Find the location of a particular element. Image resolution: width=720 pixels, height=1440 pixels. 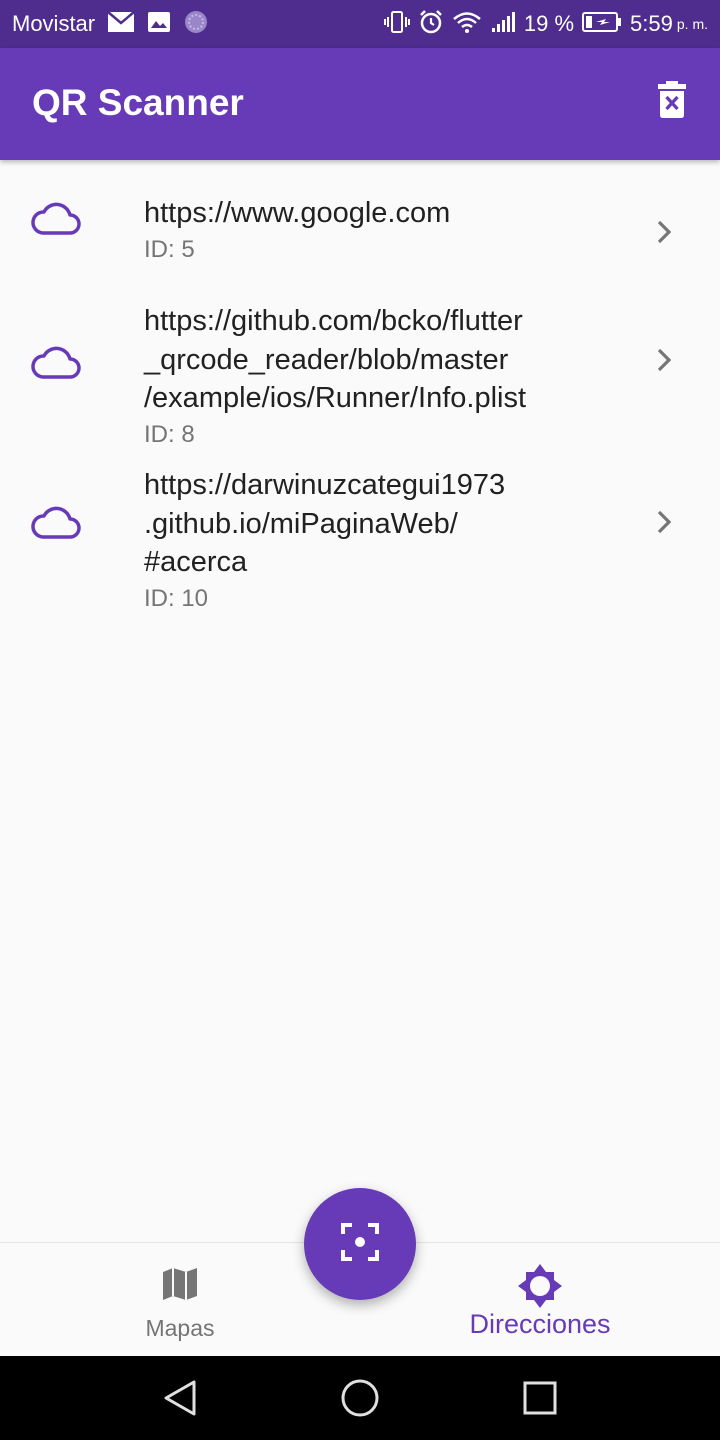

nav-label-mapas: Mapas is located at coordinates (180, 1328).